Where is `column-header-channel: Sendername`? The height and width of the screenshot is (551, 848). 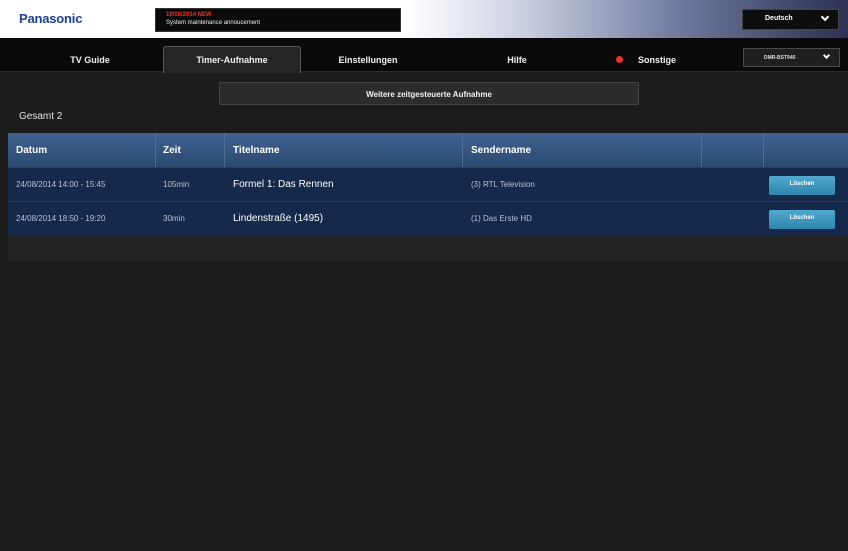 column-header-channel: Sendername is located at coordinates (501, 150).